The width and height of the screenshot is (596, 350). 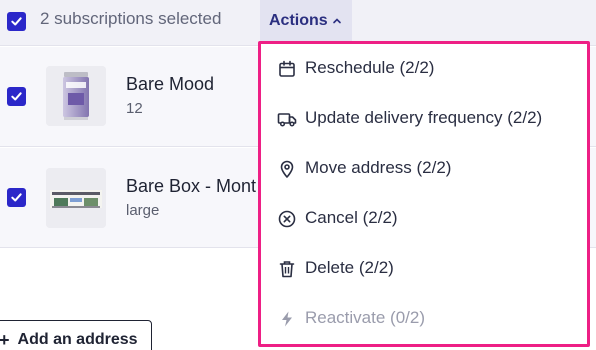 What do you see at coordinates (170, 84) in the screenshot?
I see `product-name: Bare Mood` at bounding box center [170, 84].